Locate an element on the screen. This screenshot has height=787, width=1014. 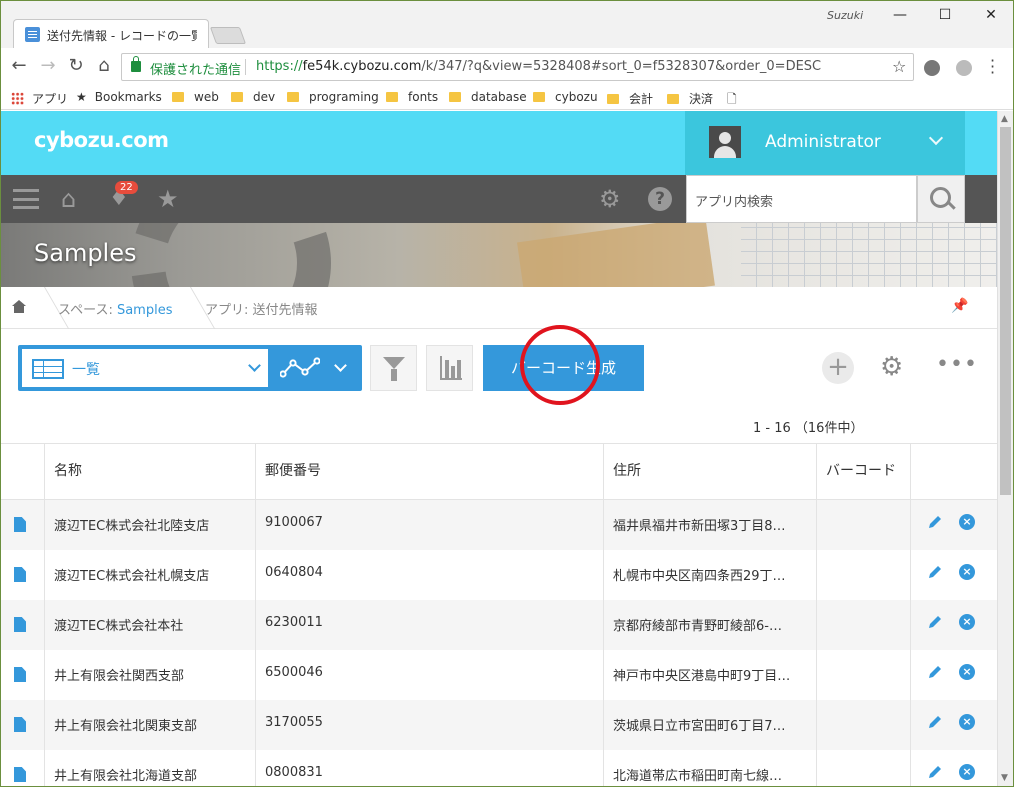
add-record-button: + is located at coordinates (838, 368).